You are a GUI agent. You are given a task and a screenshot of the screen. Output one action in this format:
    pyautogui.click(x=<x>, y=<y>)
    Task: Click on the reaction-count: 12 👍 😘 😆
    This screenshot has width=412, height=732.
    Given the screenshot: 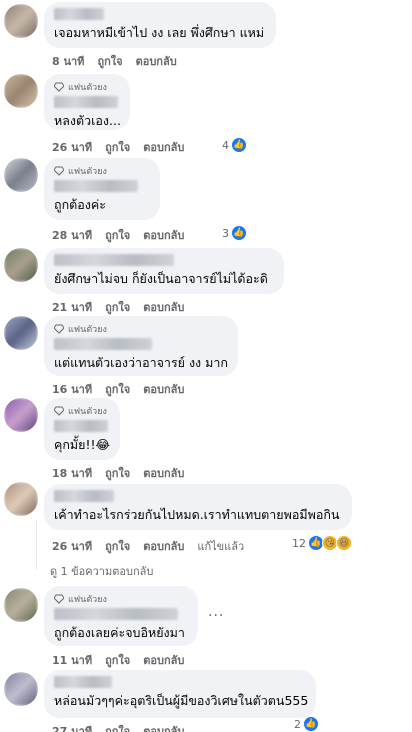 What is the action you would take?
    pyautogui.click(x=322, y=543)
    